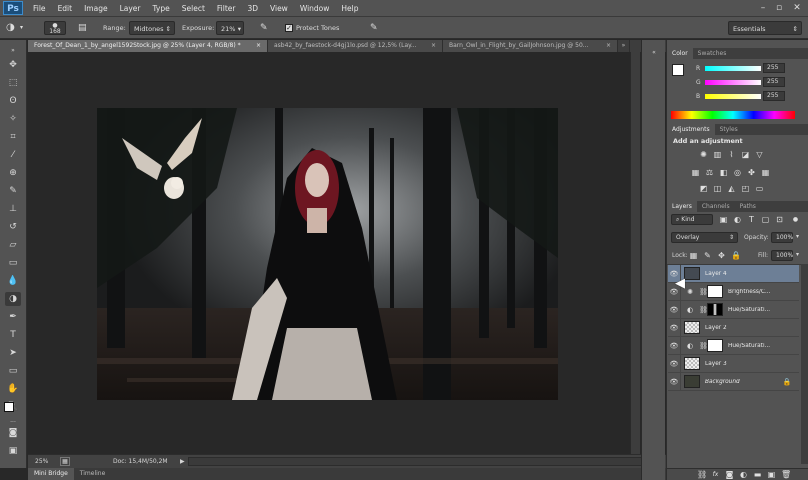 This screenshot has width=808, height=480. Describe the element at coordinates (745, 188) in the screenshot. I see `selective-color-icon: ◰` at that location.